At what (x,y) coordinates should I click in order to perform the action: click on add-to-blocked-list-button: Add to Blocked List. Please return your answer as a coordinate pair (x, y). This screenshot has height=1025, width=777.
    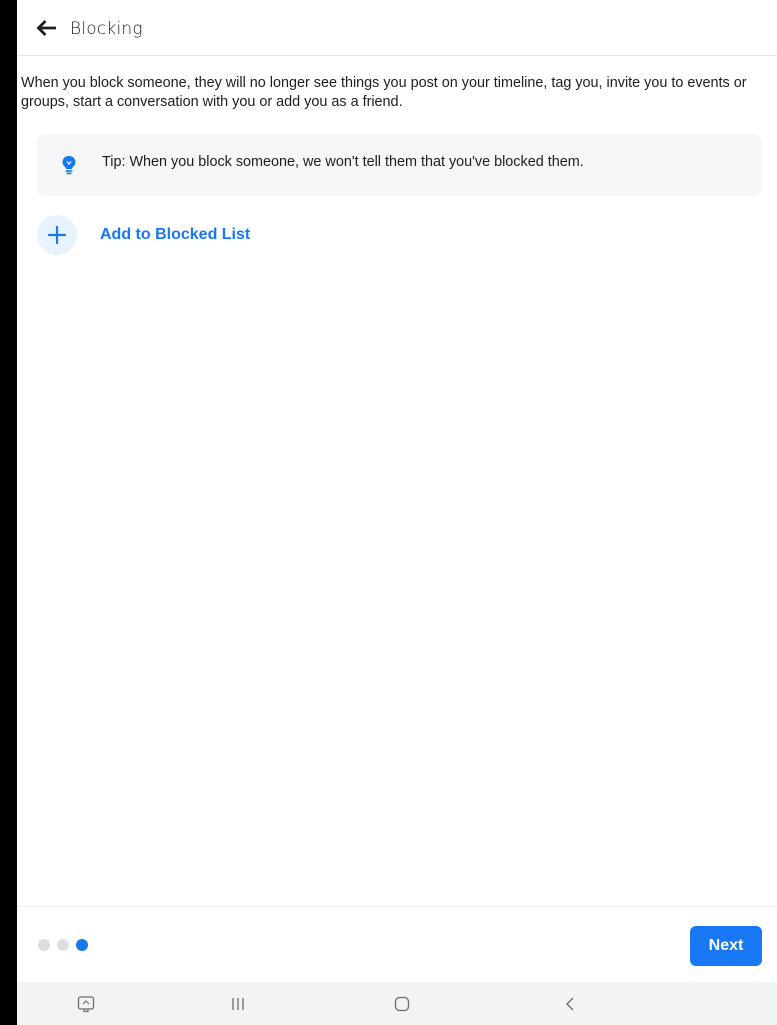
    Looking at the image, I should click on (143, 235).